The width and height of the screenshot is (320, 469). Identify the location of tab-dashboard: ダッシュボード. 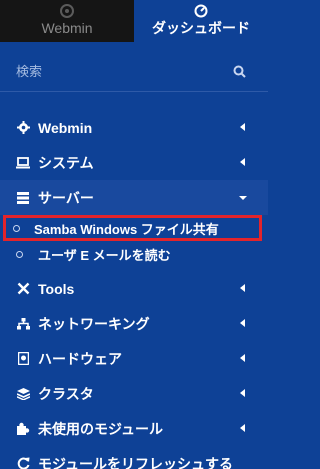
(201, 21).